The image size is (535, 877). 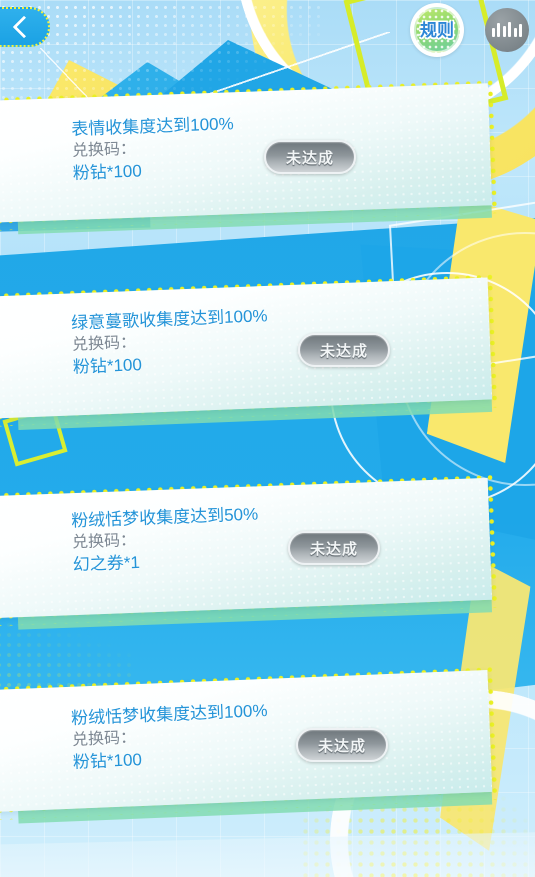 I want to click on card-text-block: 绿意蔓歌收集度达到100% 兑换码： 粉钻*100, so click(x=170, y=341).